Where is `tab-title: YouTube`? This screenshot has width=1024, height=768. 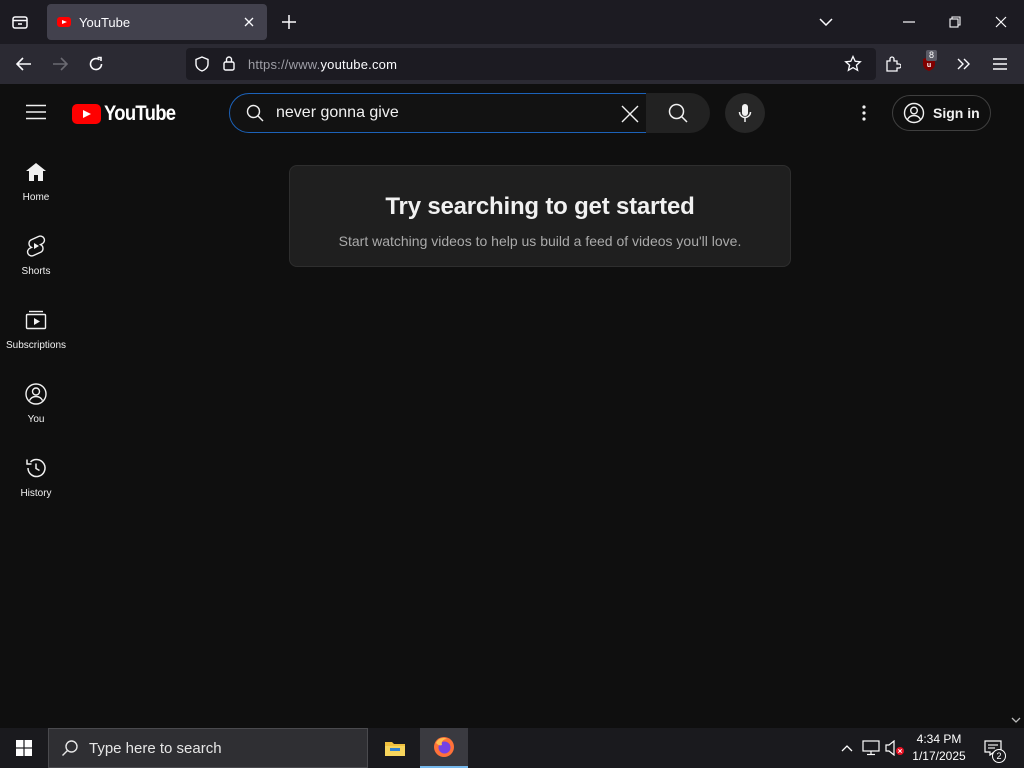 tab-title: YouTube is located at coordinates (105, 22).